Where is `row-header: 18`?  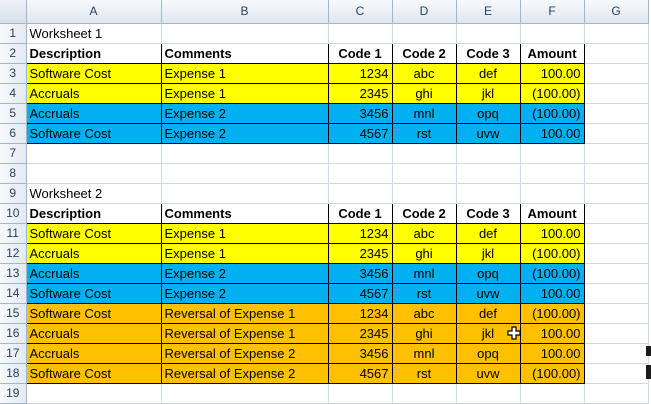 row-header: 18 is located at coordinates (13, 373).